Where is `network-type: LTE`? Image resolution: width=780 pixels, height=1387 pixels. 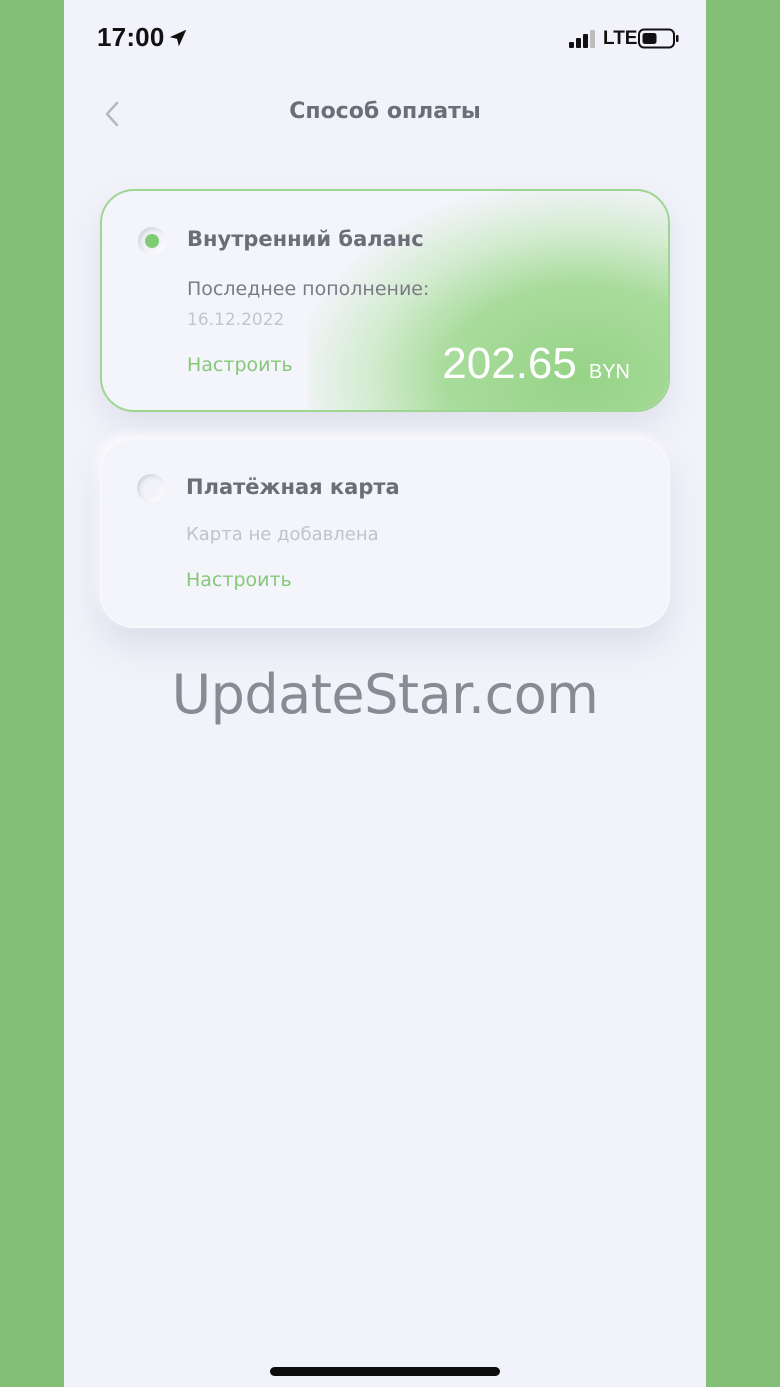
network-type: LTE is located at coordinates (620, 38).